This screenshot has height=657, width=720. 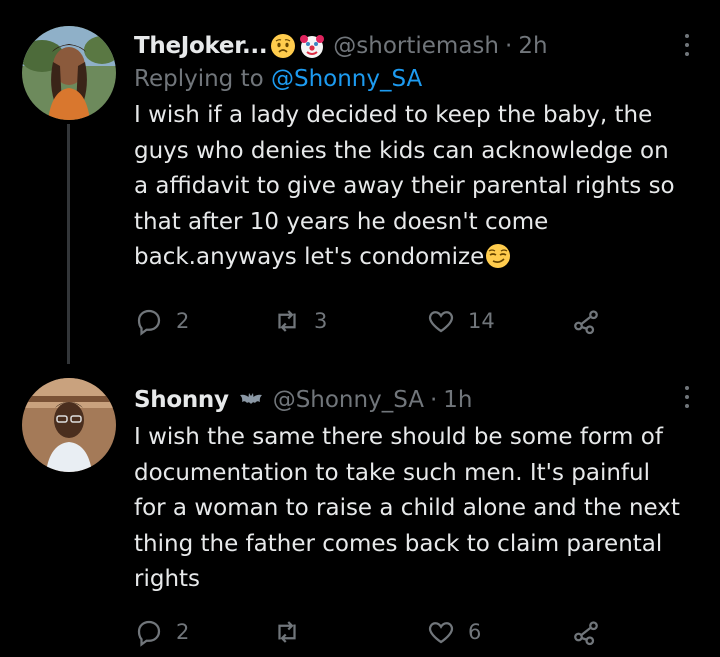 I want to click on replying-prefix: Replying to, so click(x=199, y=79).